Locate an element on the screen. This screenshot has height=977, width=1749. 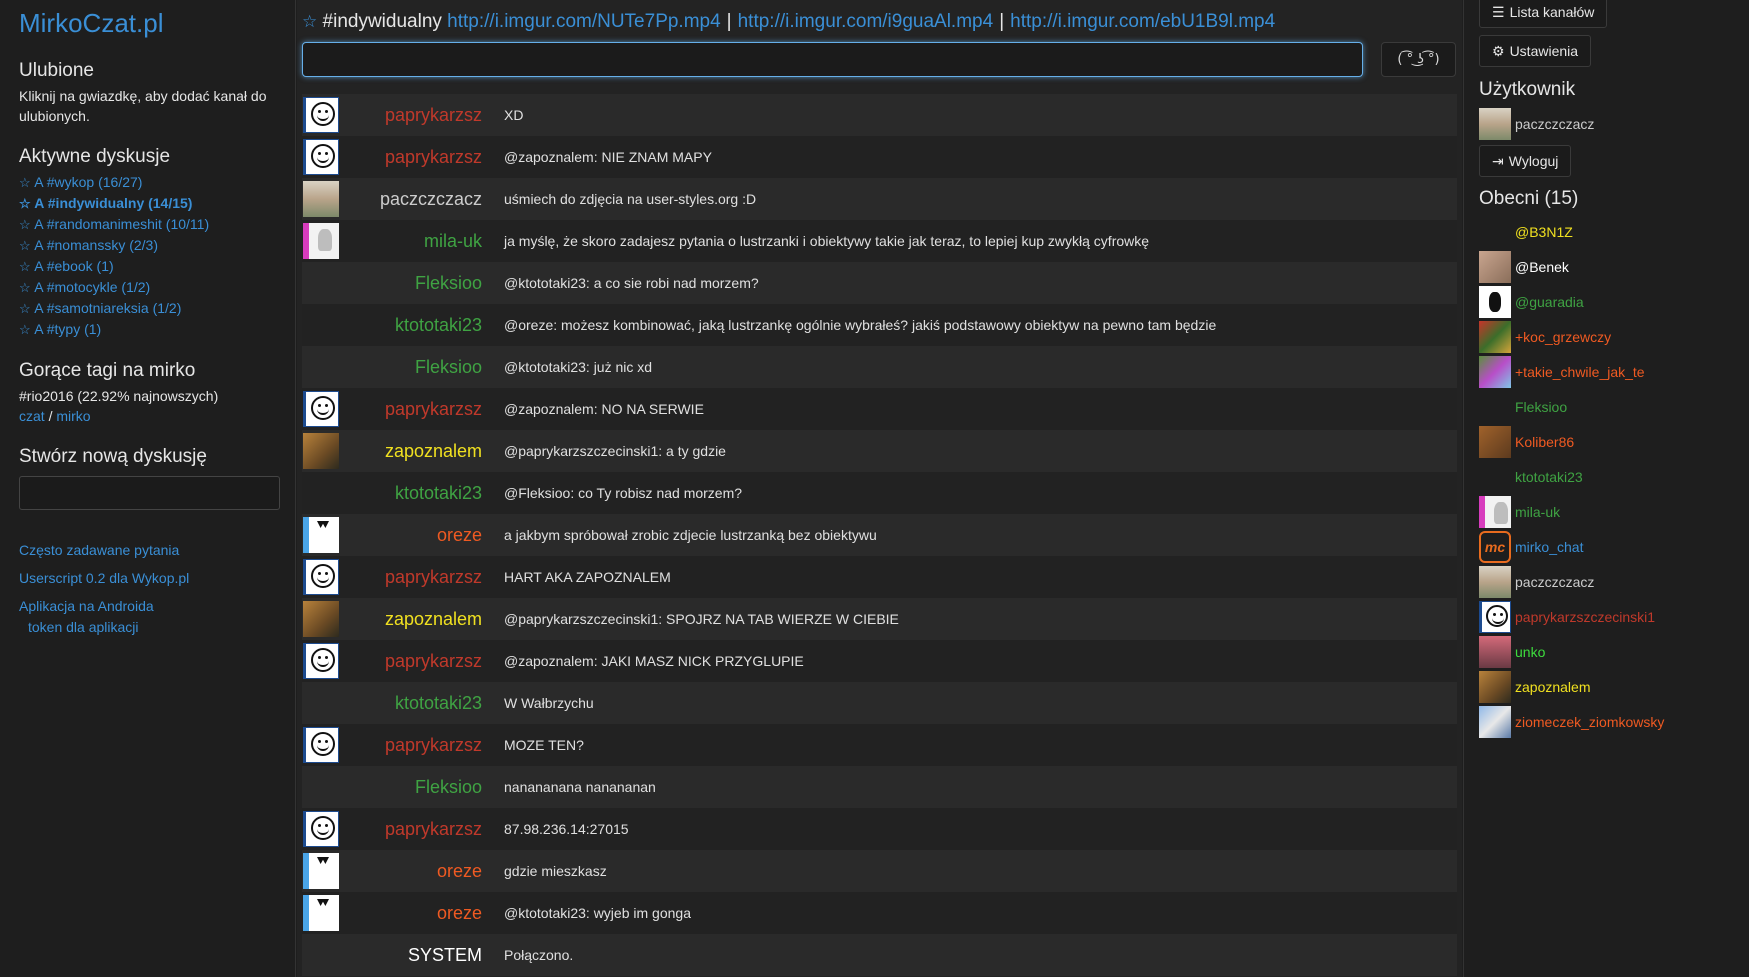
android-app-link: Aplikacja na Androida is located at coordinates (157, 606).